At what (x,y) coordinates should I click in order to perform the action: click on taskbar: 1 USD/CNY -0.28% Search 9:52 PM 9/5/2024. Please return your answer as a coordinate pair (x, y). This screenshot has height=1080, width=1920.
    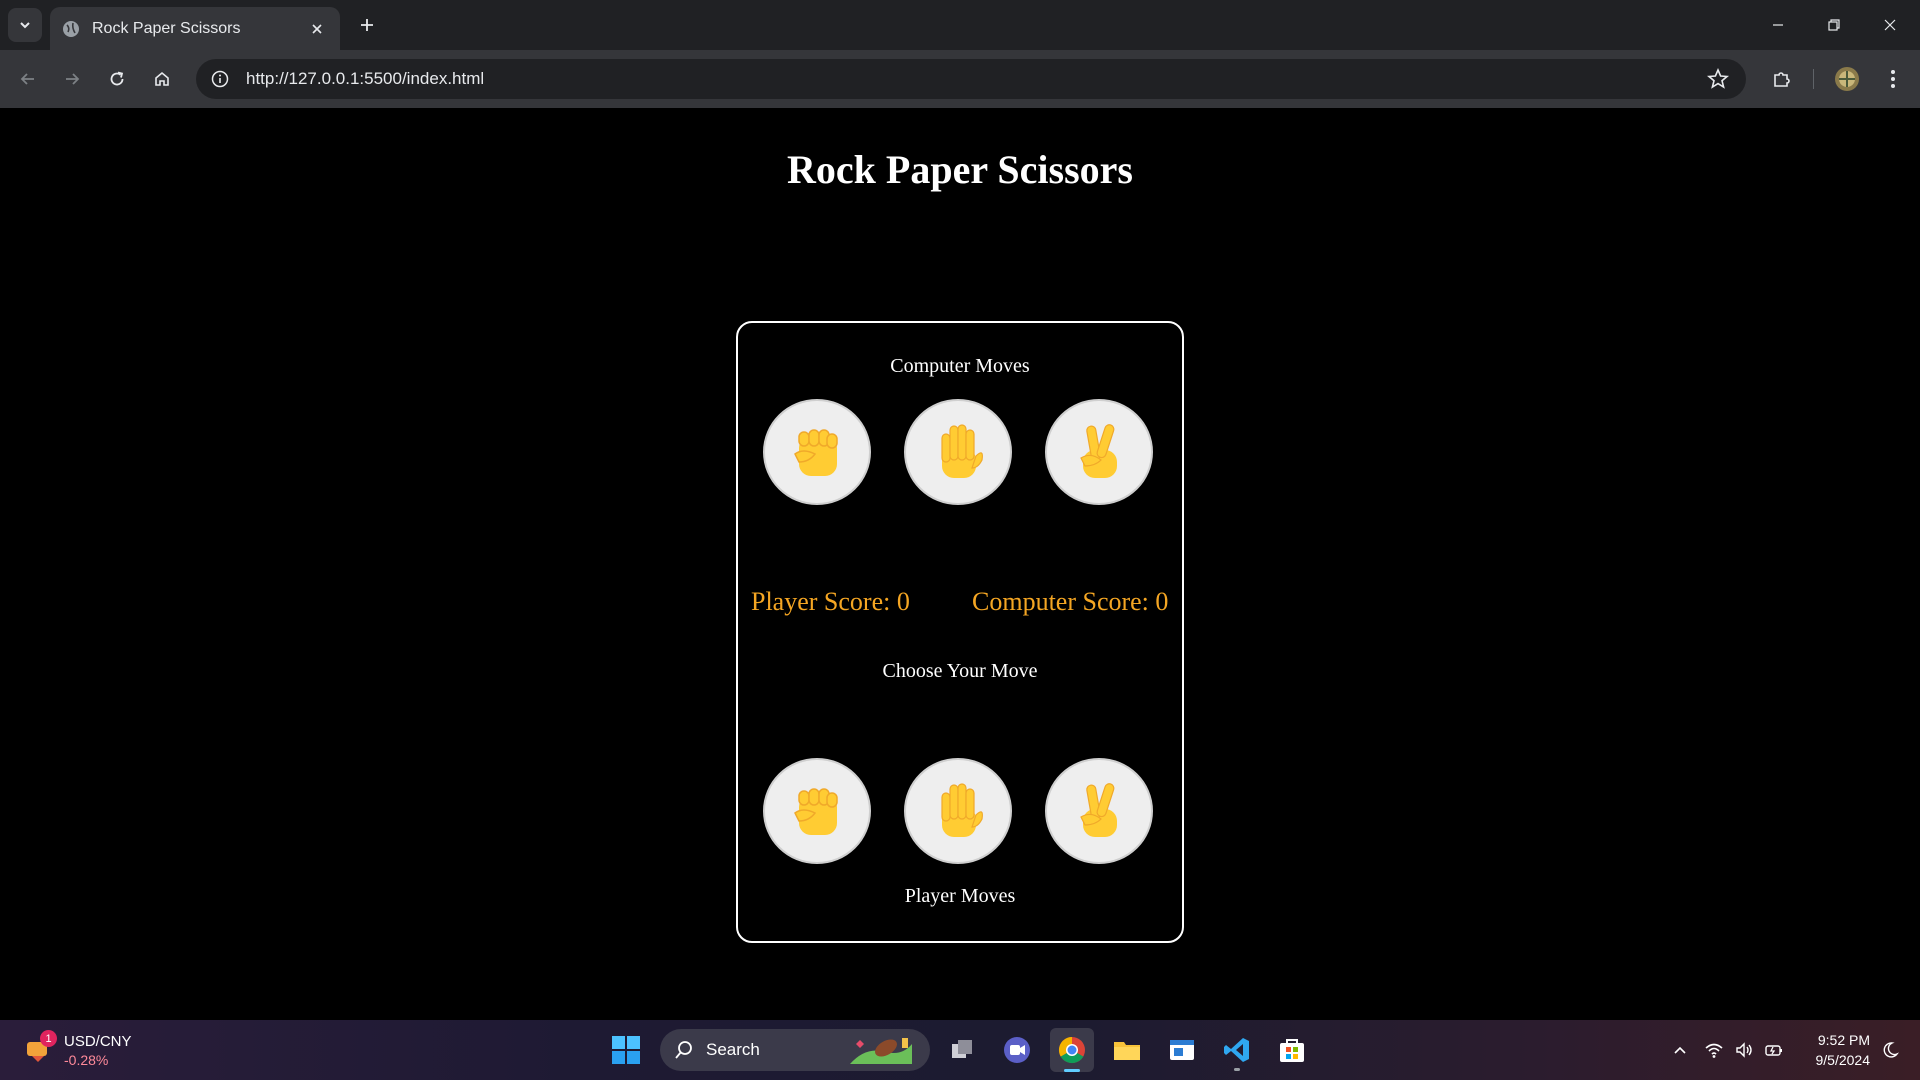
    Looking at the image, I should click on (960, 1050).